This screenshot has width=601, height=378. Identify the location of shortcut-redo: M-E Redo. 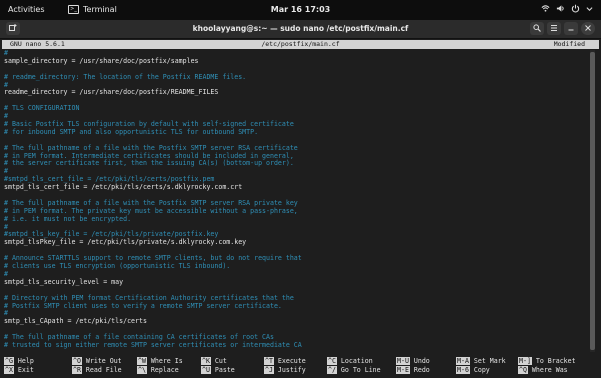
(413, 370).